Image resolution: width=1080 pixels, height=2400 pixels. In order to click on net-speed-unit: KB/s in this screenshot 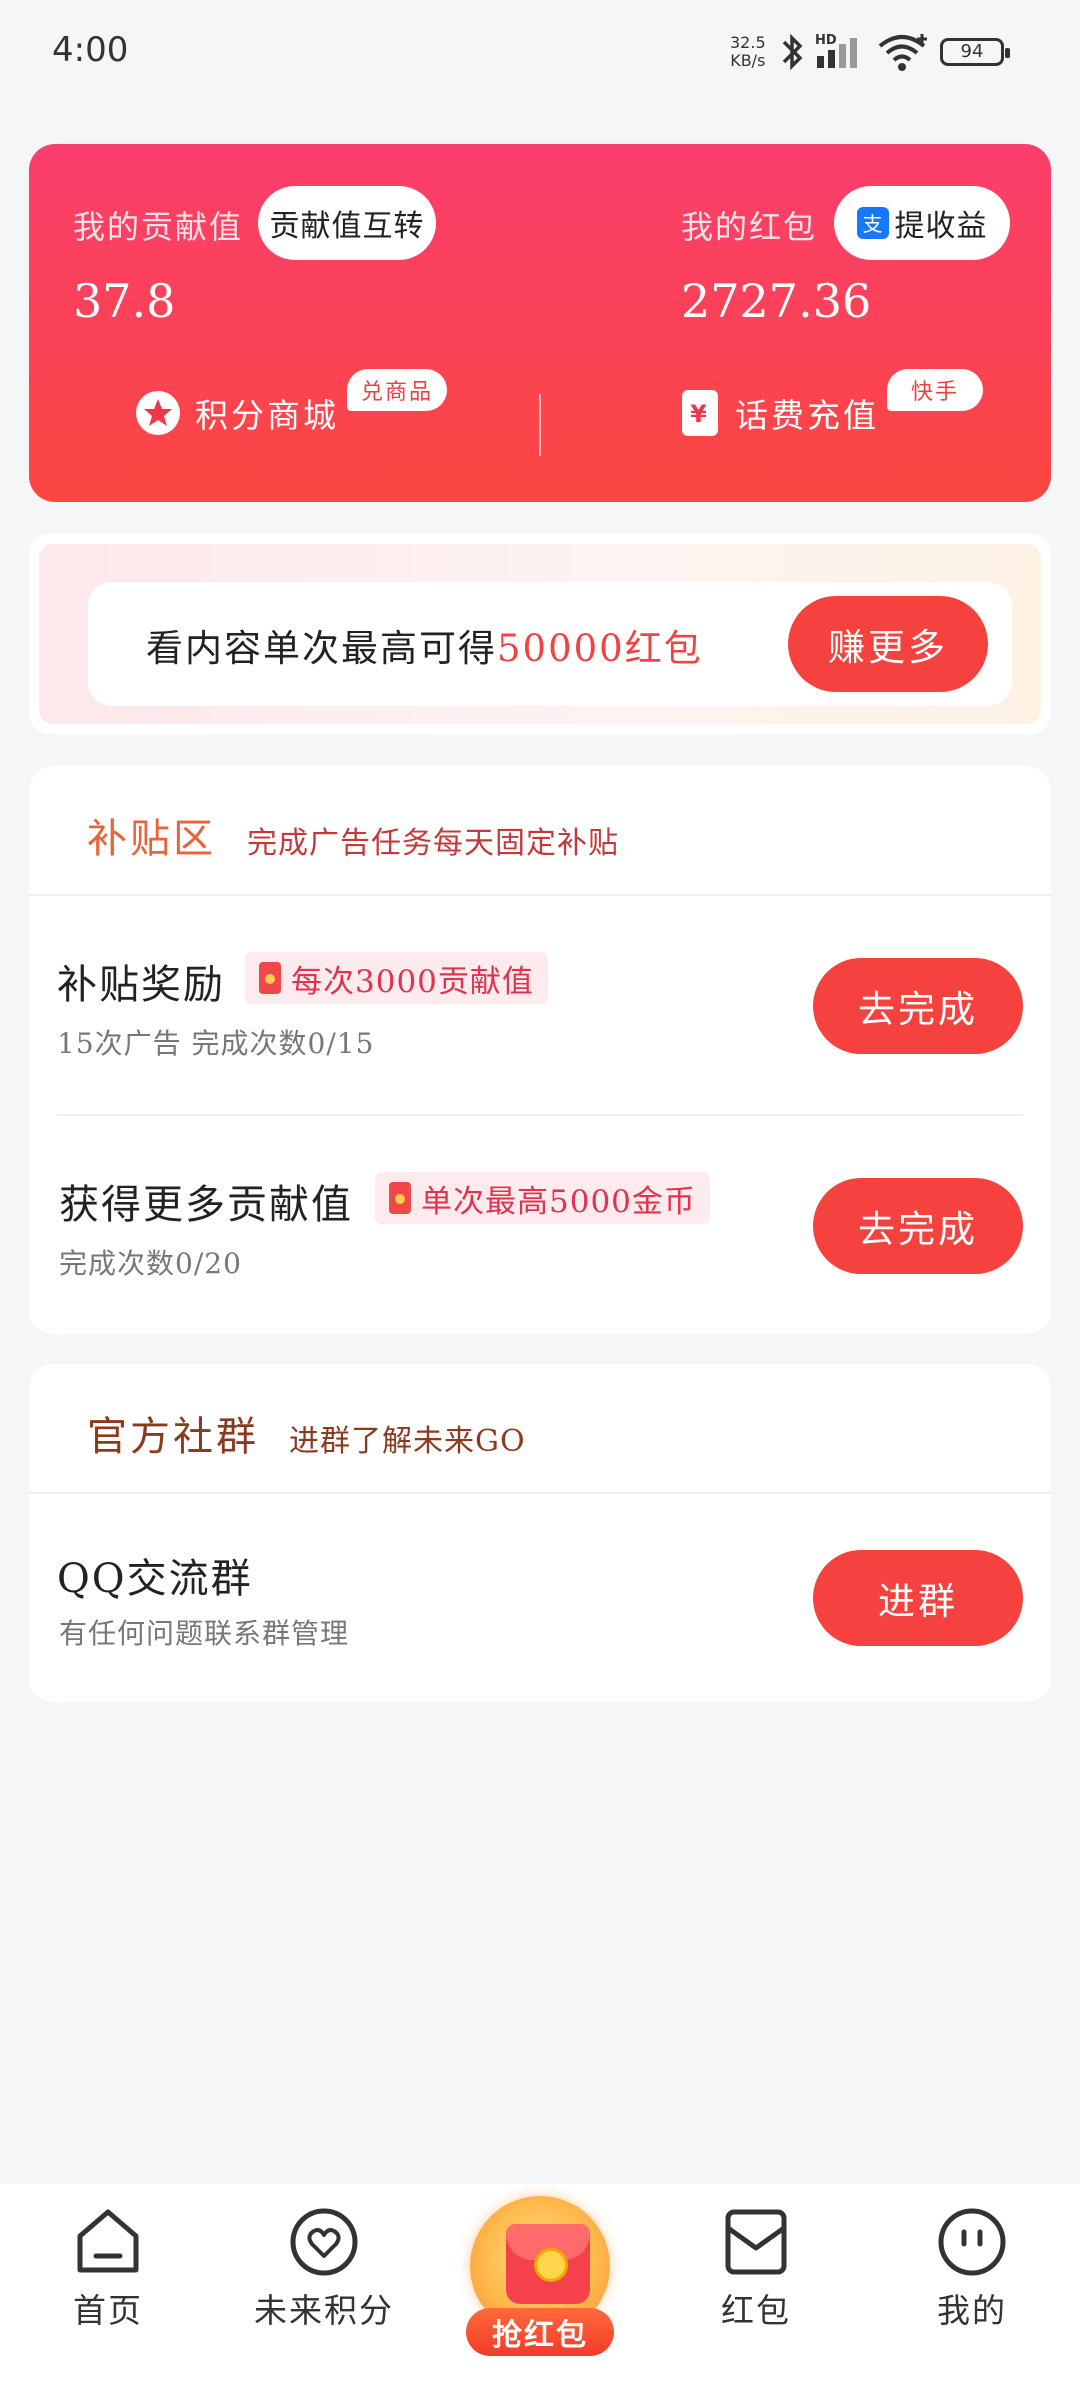, I will do `click(748, 60)`.